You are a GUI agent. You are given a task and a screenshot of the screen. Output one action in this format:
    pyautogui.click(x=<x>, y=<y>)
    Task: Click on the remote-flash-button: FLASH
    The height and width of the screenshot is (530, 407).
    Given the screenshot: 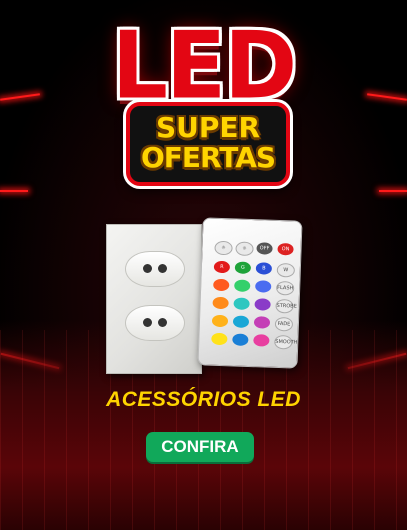 What is the action you would take?
    pyautogui.click(x=285, y=288)
    